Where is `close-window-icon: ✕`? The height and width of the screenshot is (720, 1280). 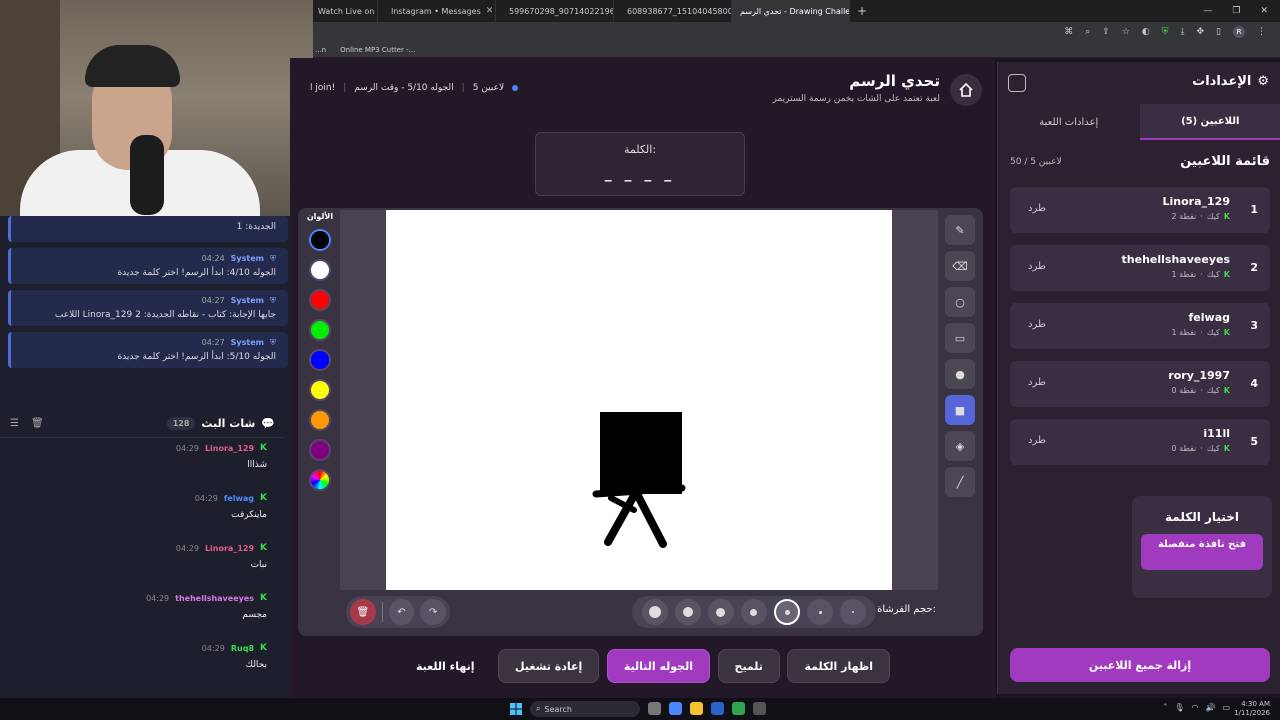
close-window-icon: ✕ is located at coordinates (1264, 11).